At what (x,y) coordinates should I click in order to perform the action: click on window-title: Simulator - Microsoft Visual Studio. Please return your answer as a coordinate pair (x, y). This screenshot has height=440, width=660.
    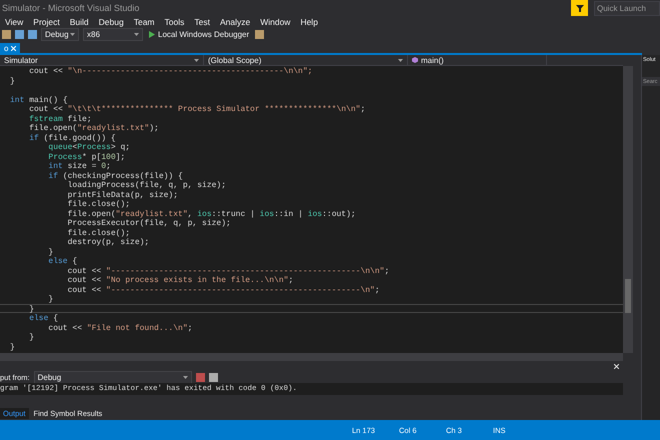
    Looking at the image, I should click on (71, 8).